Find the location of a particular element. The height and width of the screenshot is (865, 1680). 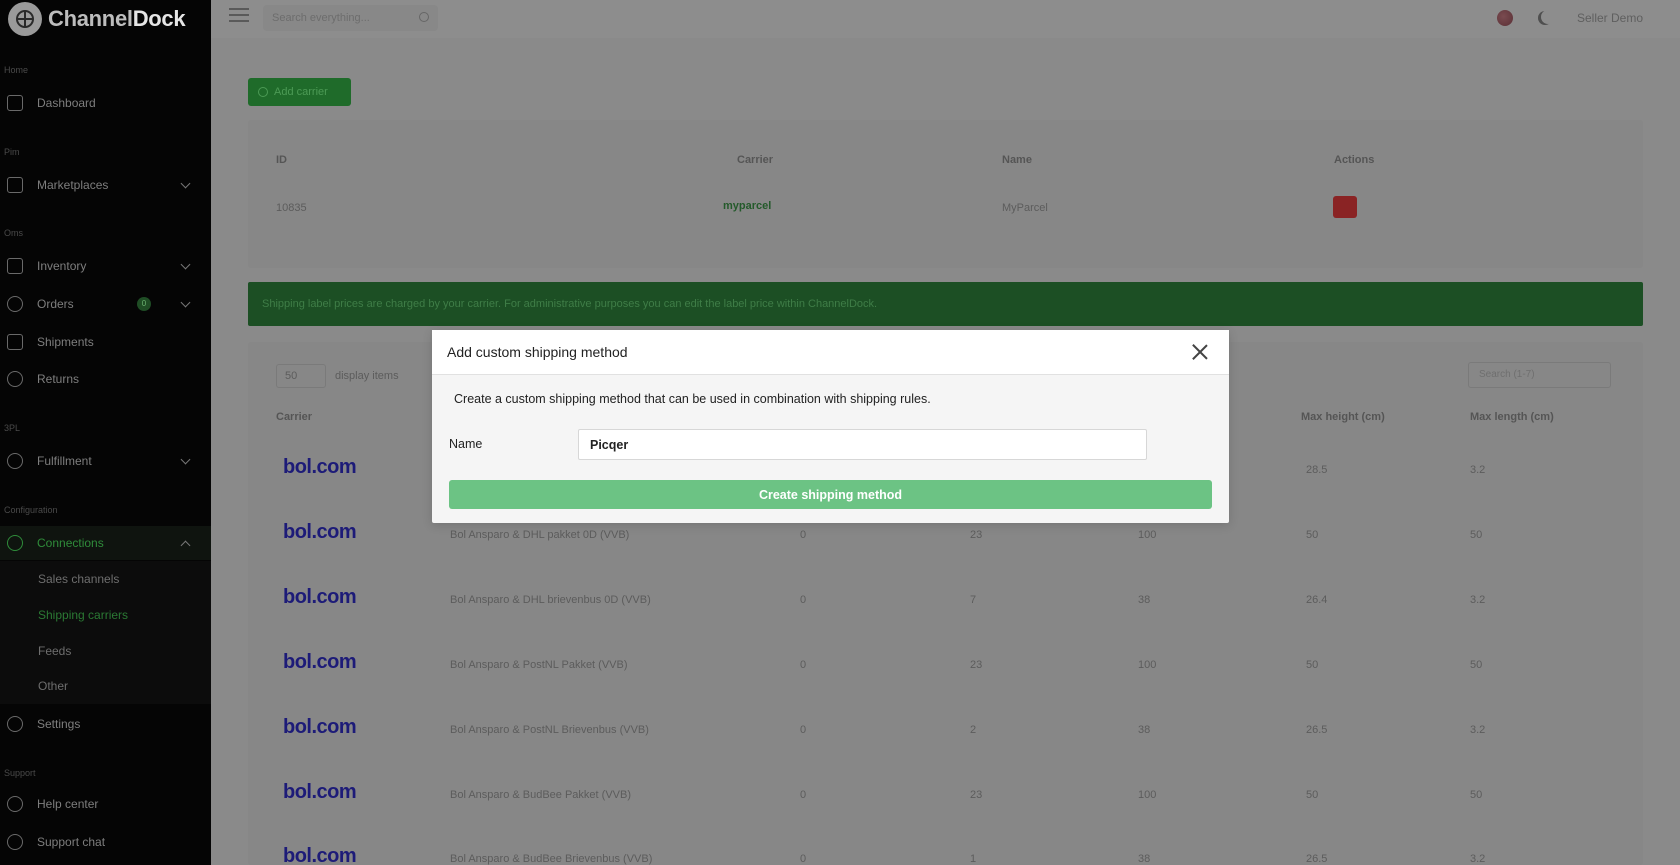

column-header: Name is located at coordinates (1017, 160).